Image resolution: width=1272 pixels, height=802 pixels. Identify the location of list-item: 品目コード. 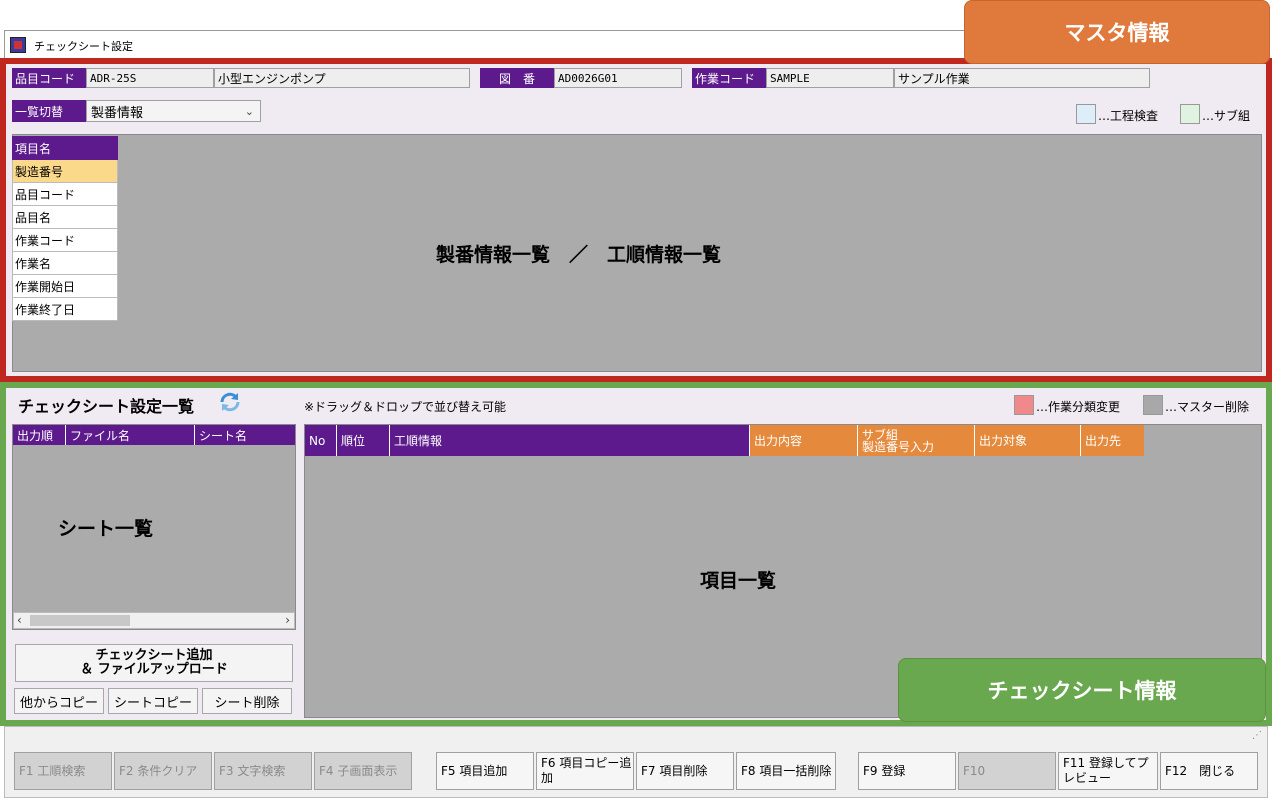
(65, 194).